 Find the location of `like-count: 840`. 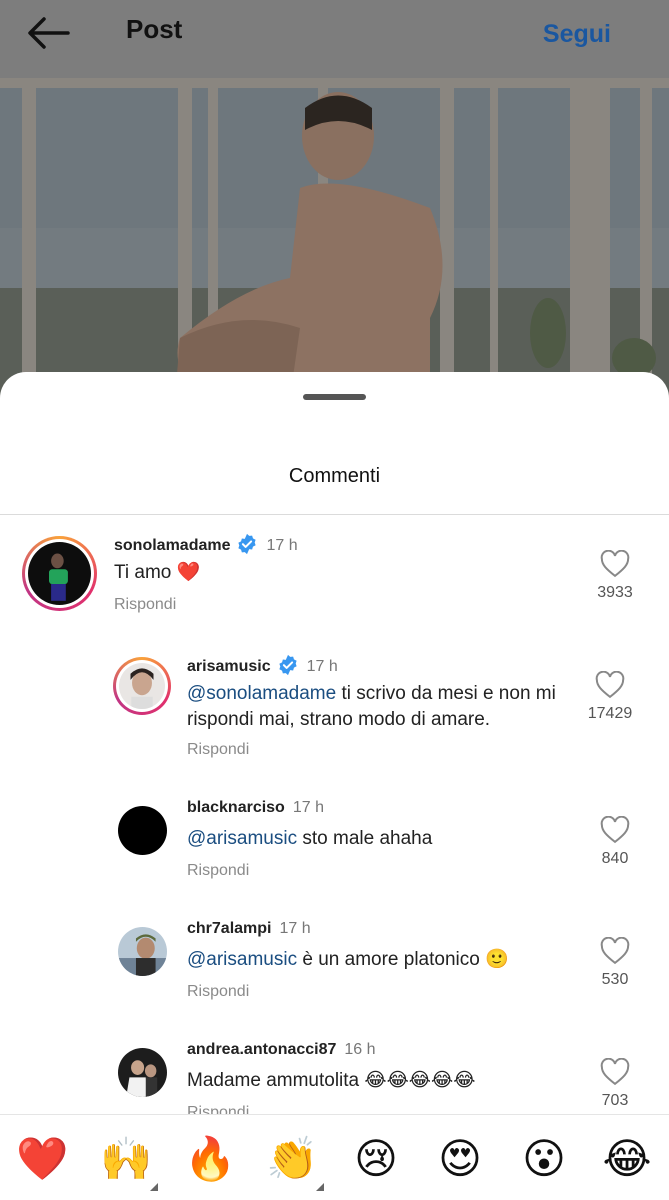

like-count: 840 is located at coordinates (615, 858).